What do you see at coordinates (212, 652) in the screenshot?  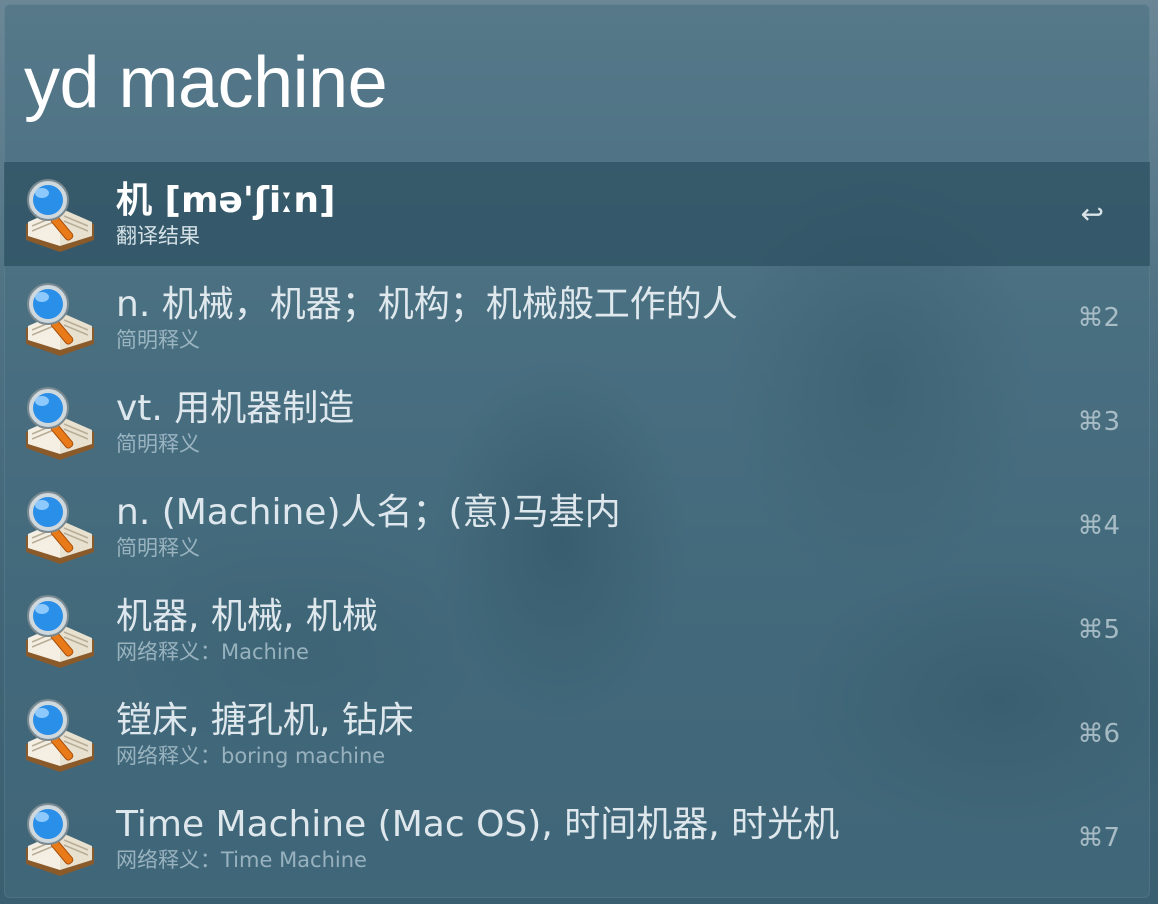 I see `result-subtitle: 网络释义：Machine` at bounding box center [212, 652].